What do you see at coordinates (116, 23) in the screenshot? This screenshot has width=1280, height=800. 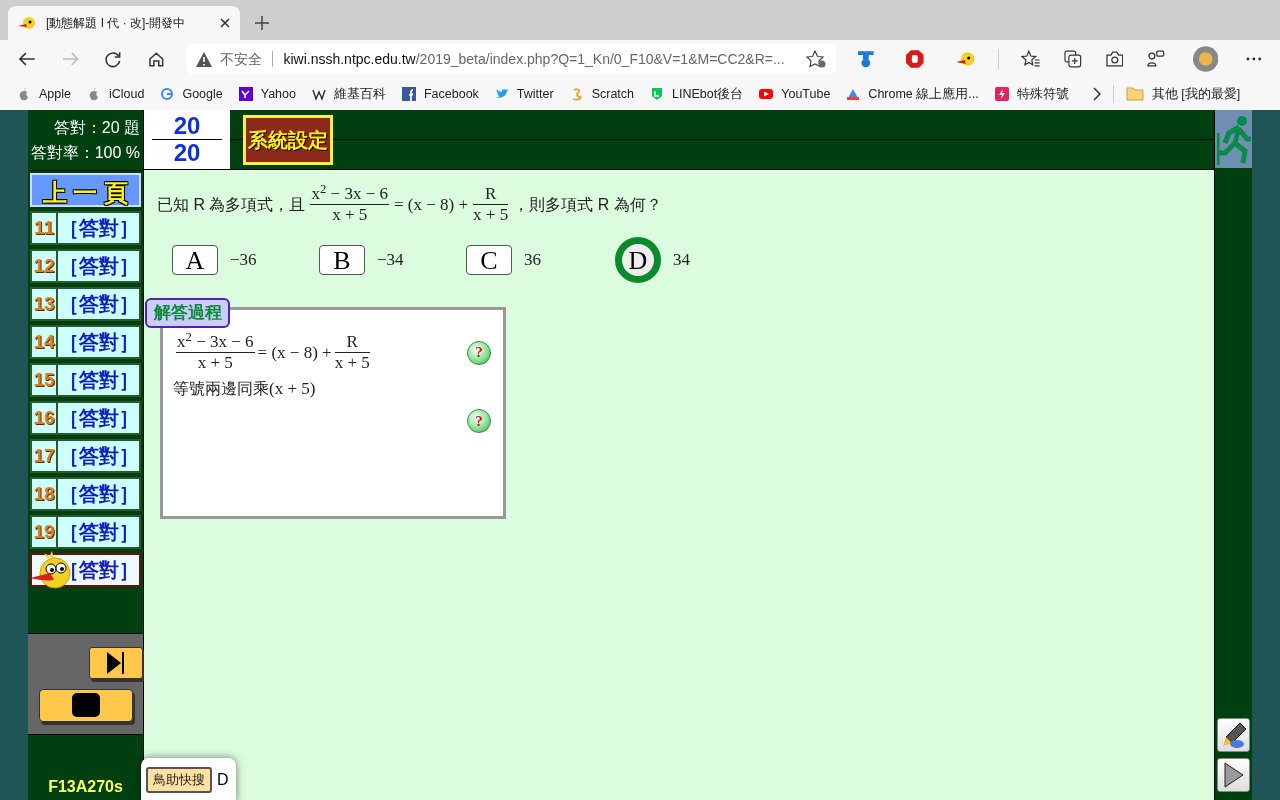 I see `tab-title: [動態解題 I 代 · 改]-開發中` at bounding box center [116, 23].